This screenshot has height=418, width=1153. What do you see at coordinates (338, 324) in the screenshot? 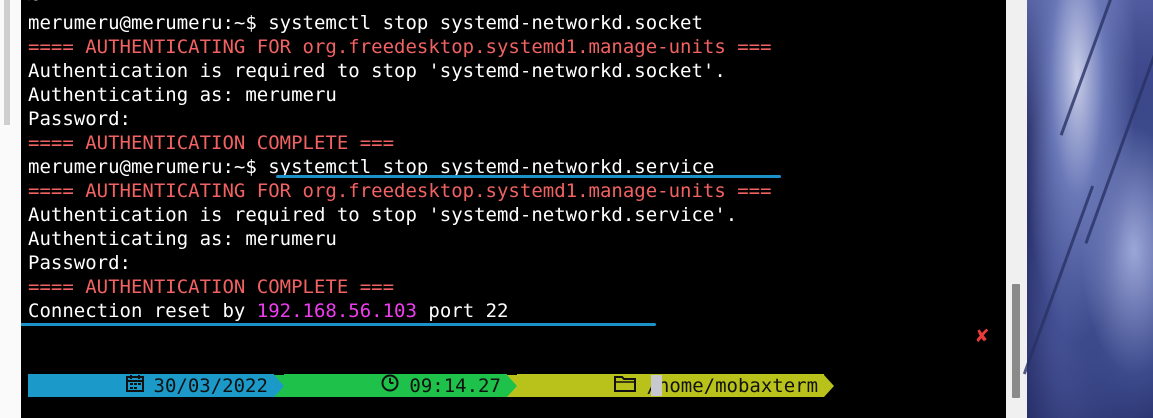
I see `annotation-underline-connection` at bounding box center [338, 324].